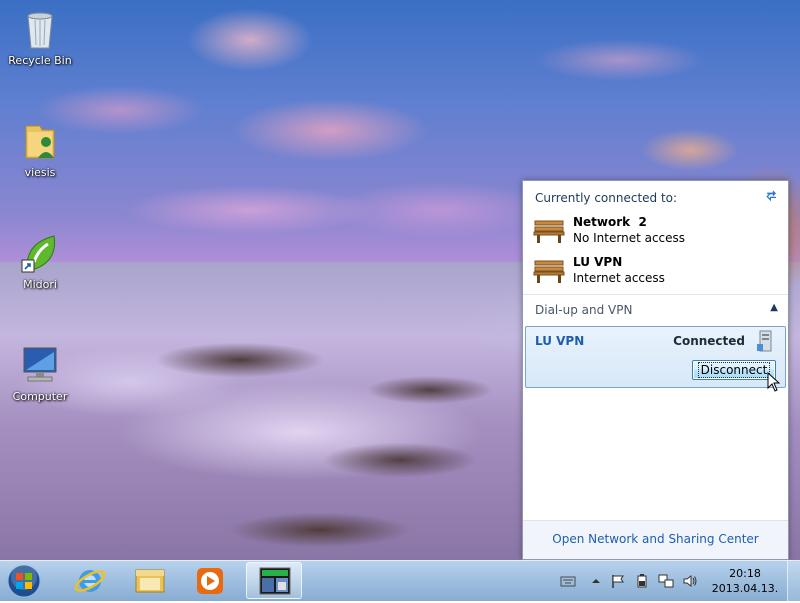 The image size is (800, 603). I want to click on taskbar-media-player, so click(210, 580).